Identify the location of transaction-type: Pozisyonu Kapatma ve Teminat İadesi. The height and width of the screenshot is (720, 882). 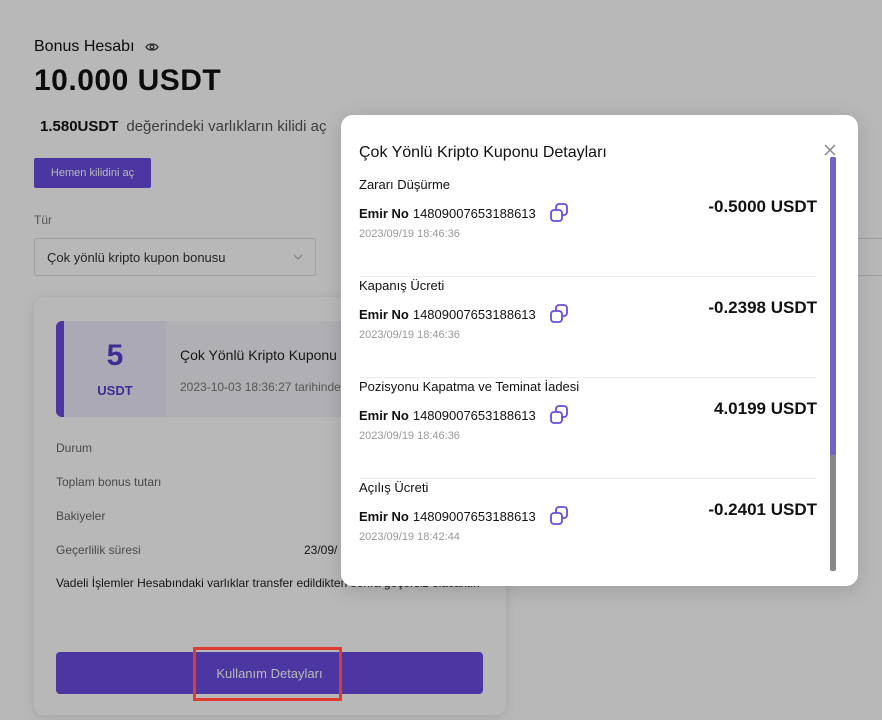
(469, 386).